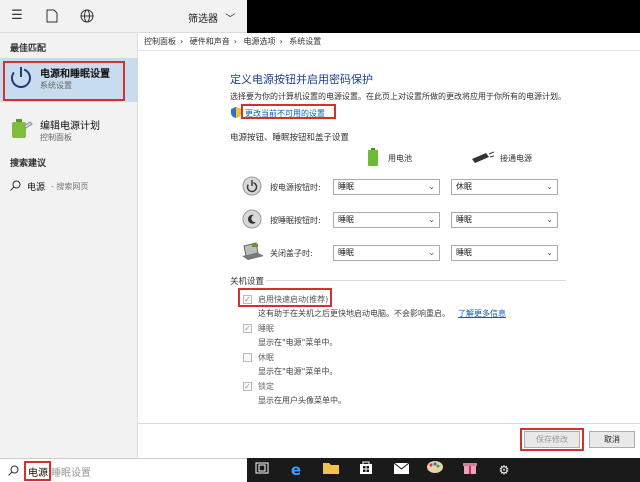 The image size is (640, 482). I want to click on breadcrumb-item: 硬件和声音, so click(210, 41).